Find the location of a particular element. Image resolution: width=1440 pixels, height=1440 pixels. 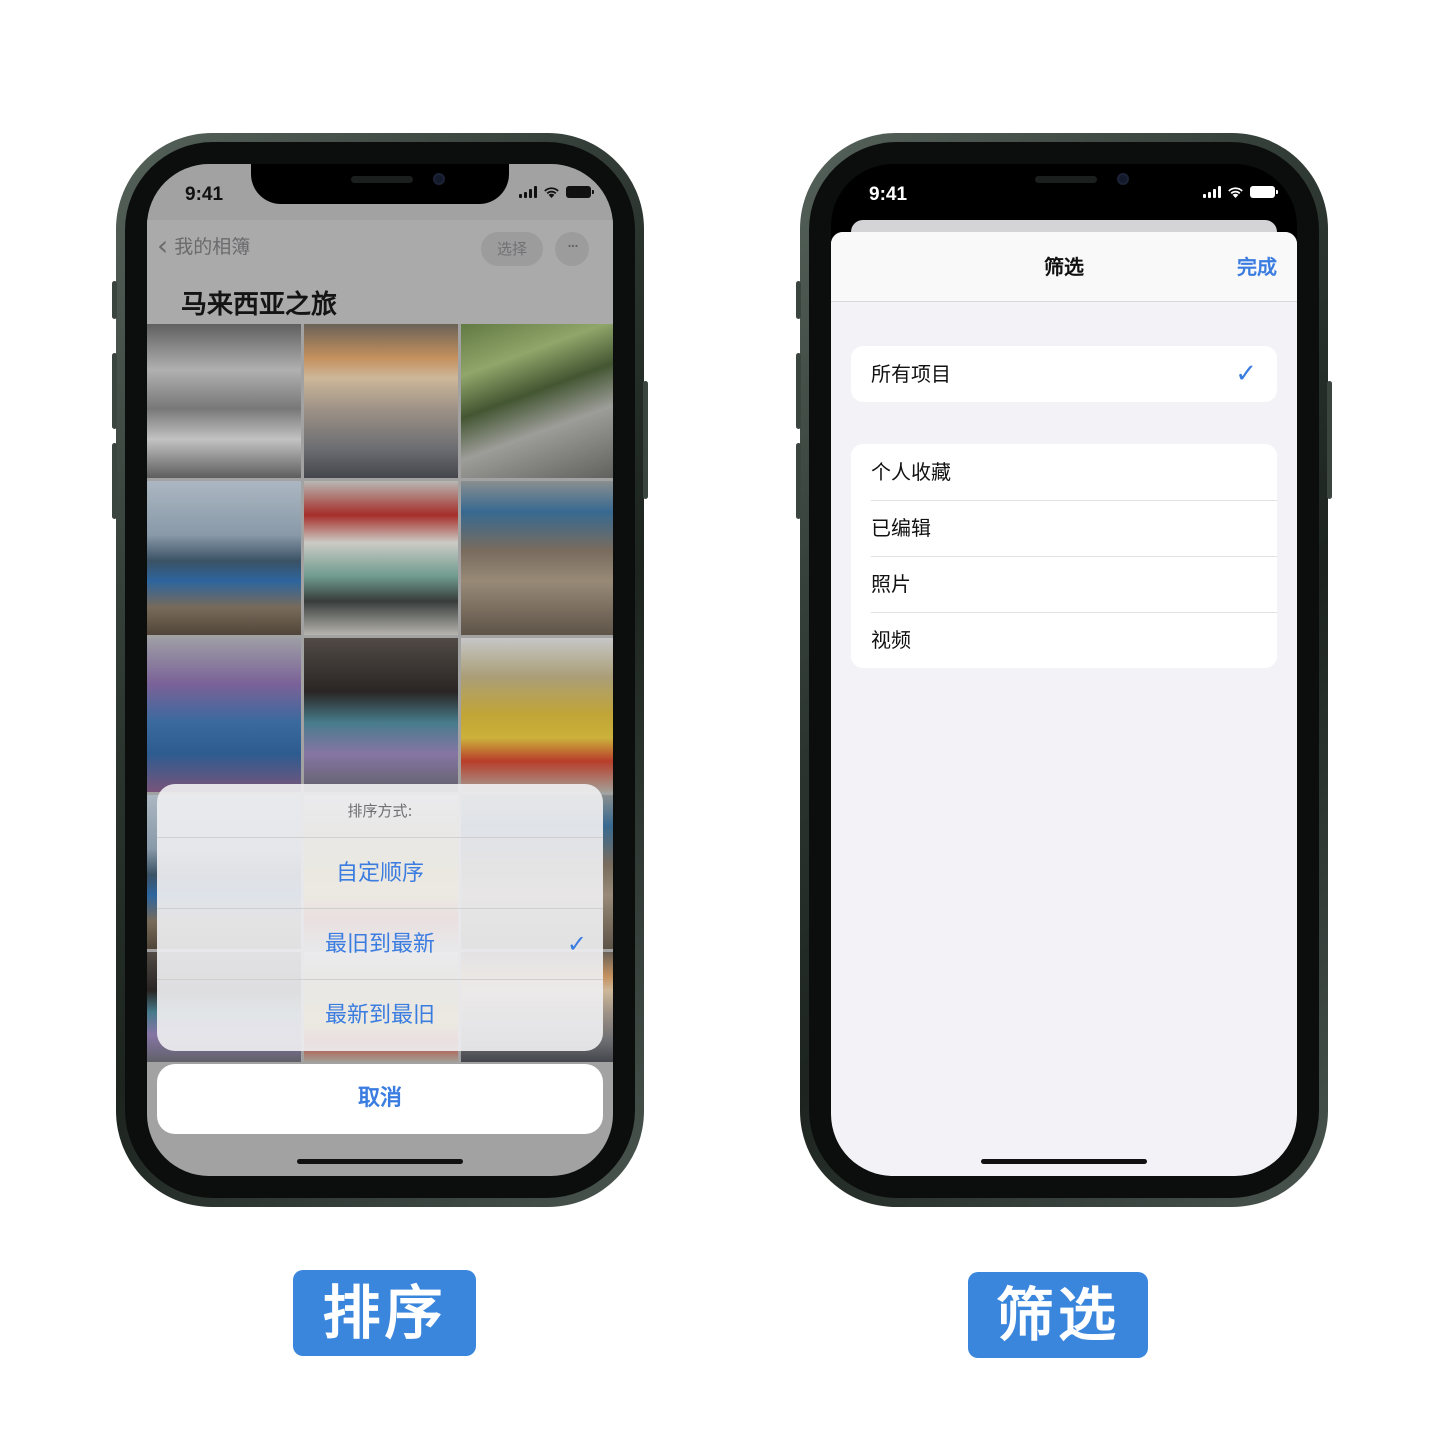

sort-option-oldest-first: 最旧到最新 ✓ is located at coordinates (380, 944).